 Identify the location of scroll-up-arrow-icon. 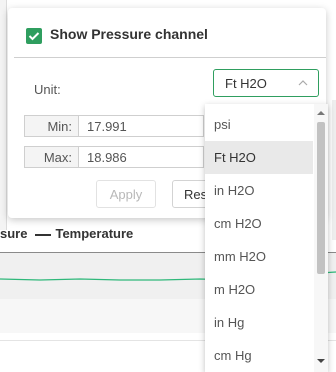
(321, 113).